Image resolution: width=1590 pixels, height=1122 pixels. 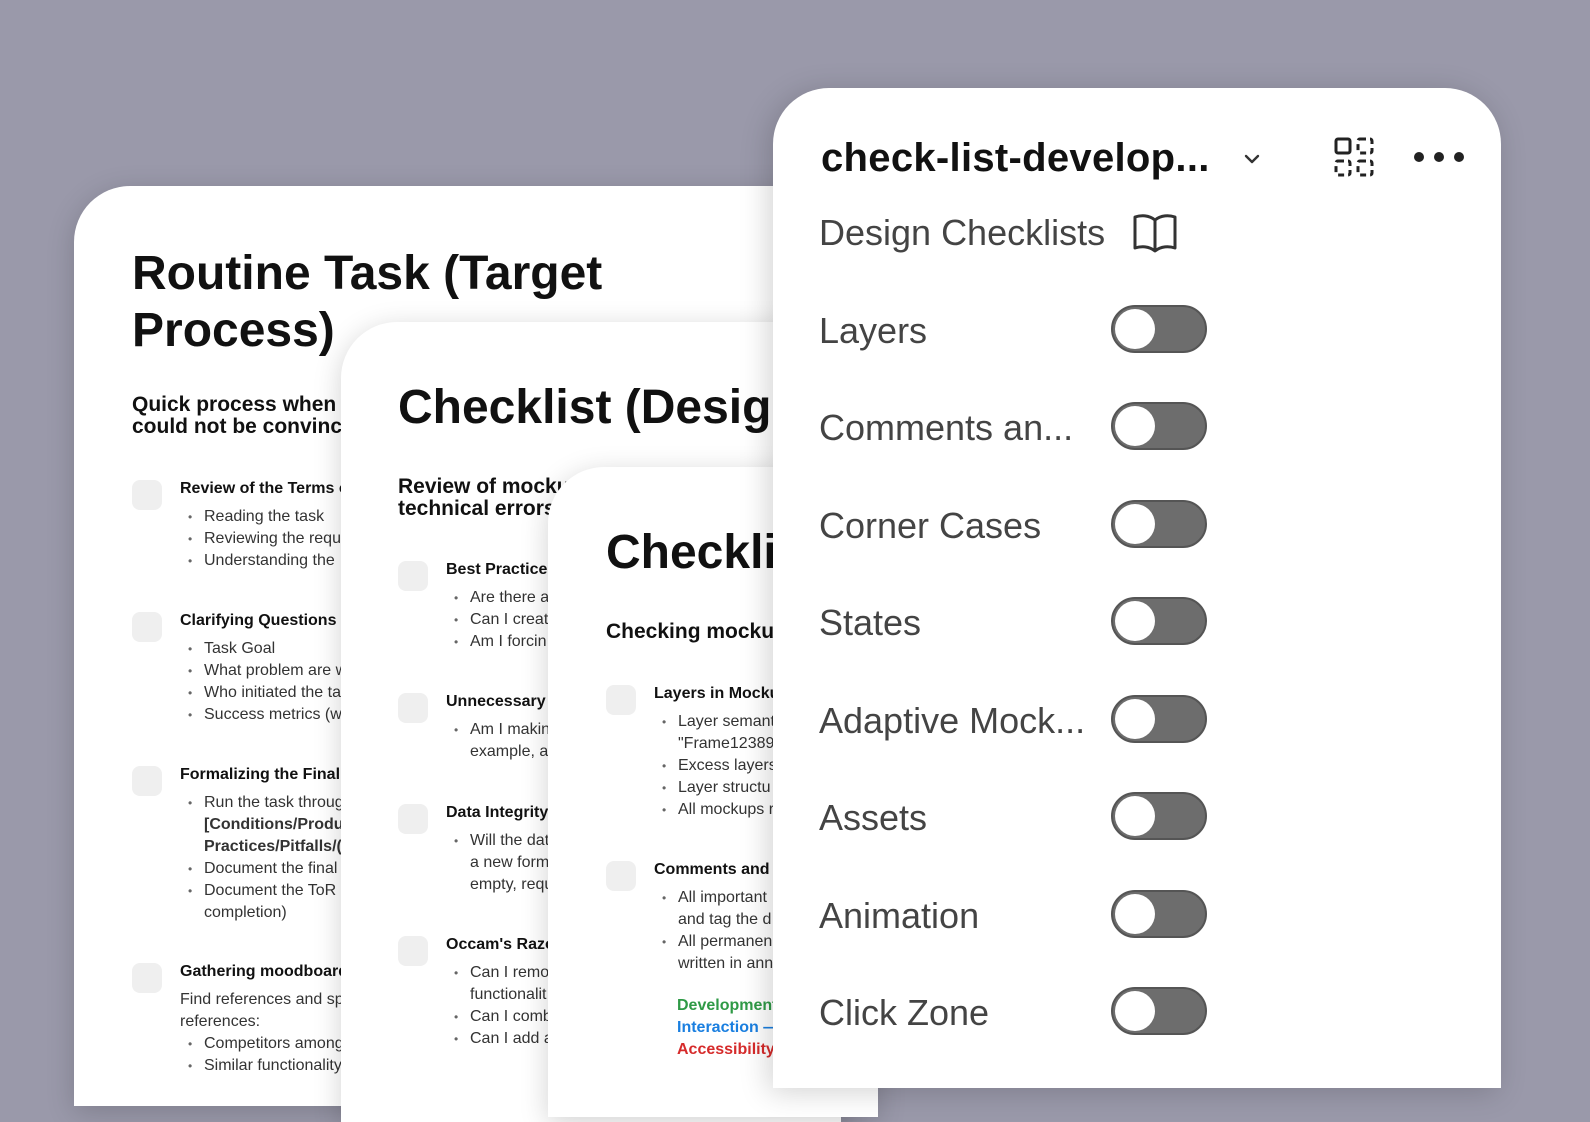 What do you see at coordinates (1159, 816) in the screenshot?
I see `assets-toggle` at bounding box center [1159, 816].